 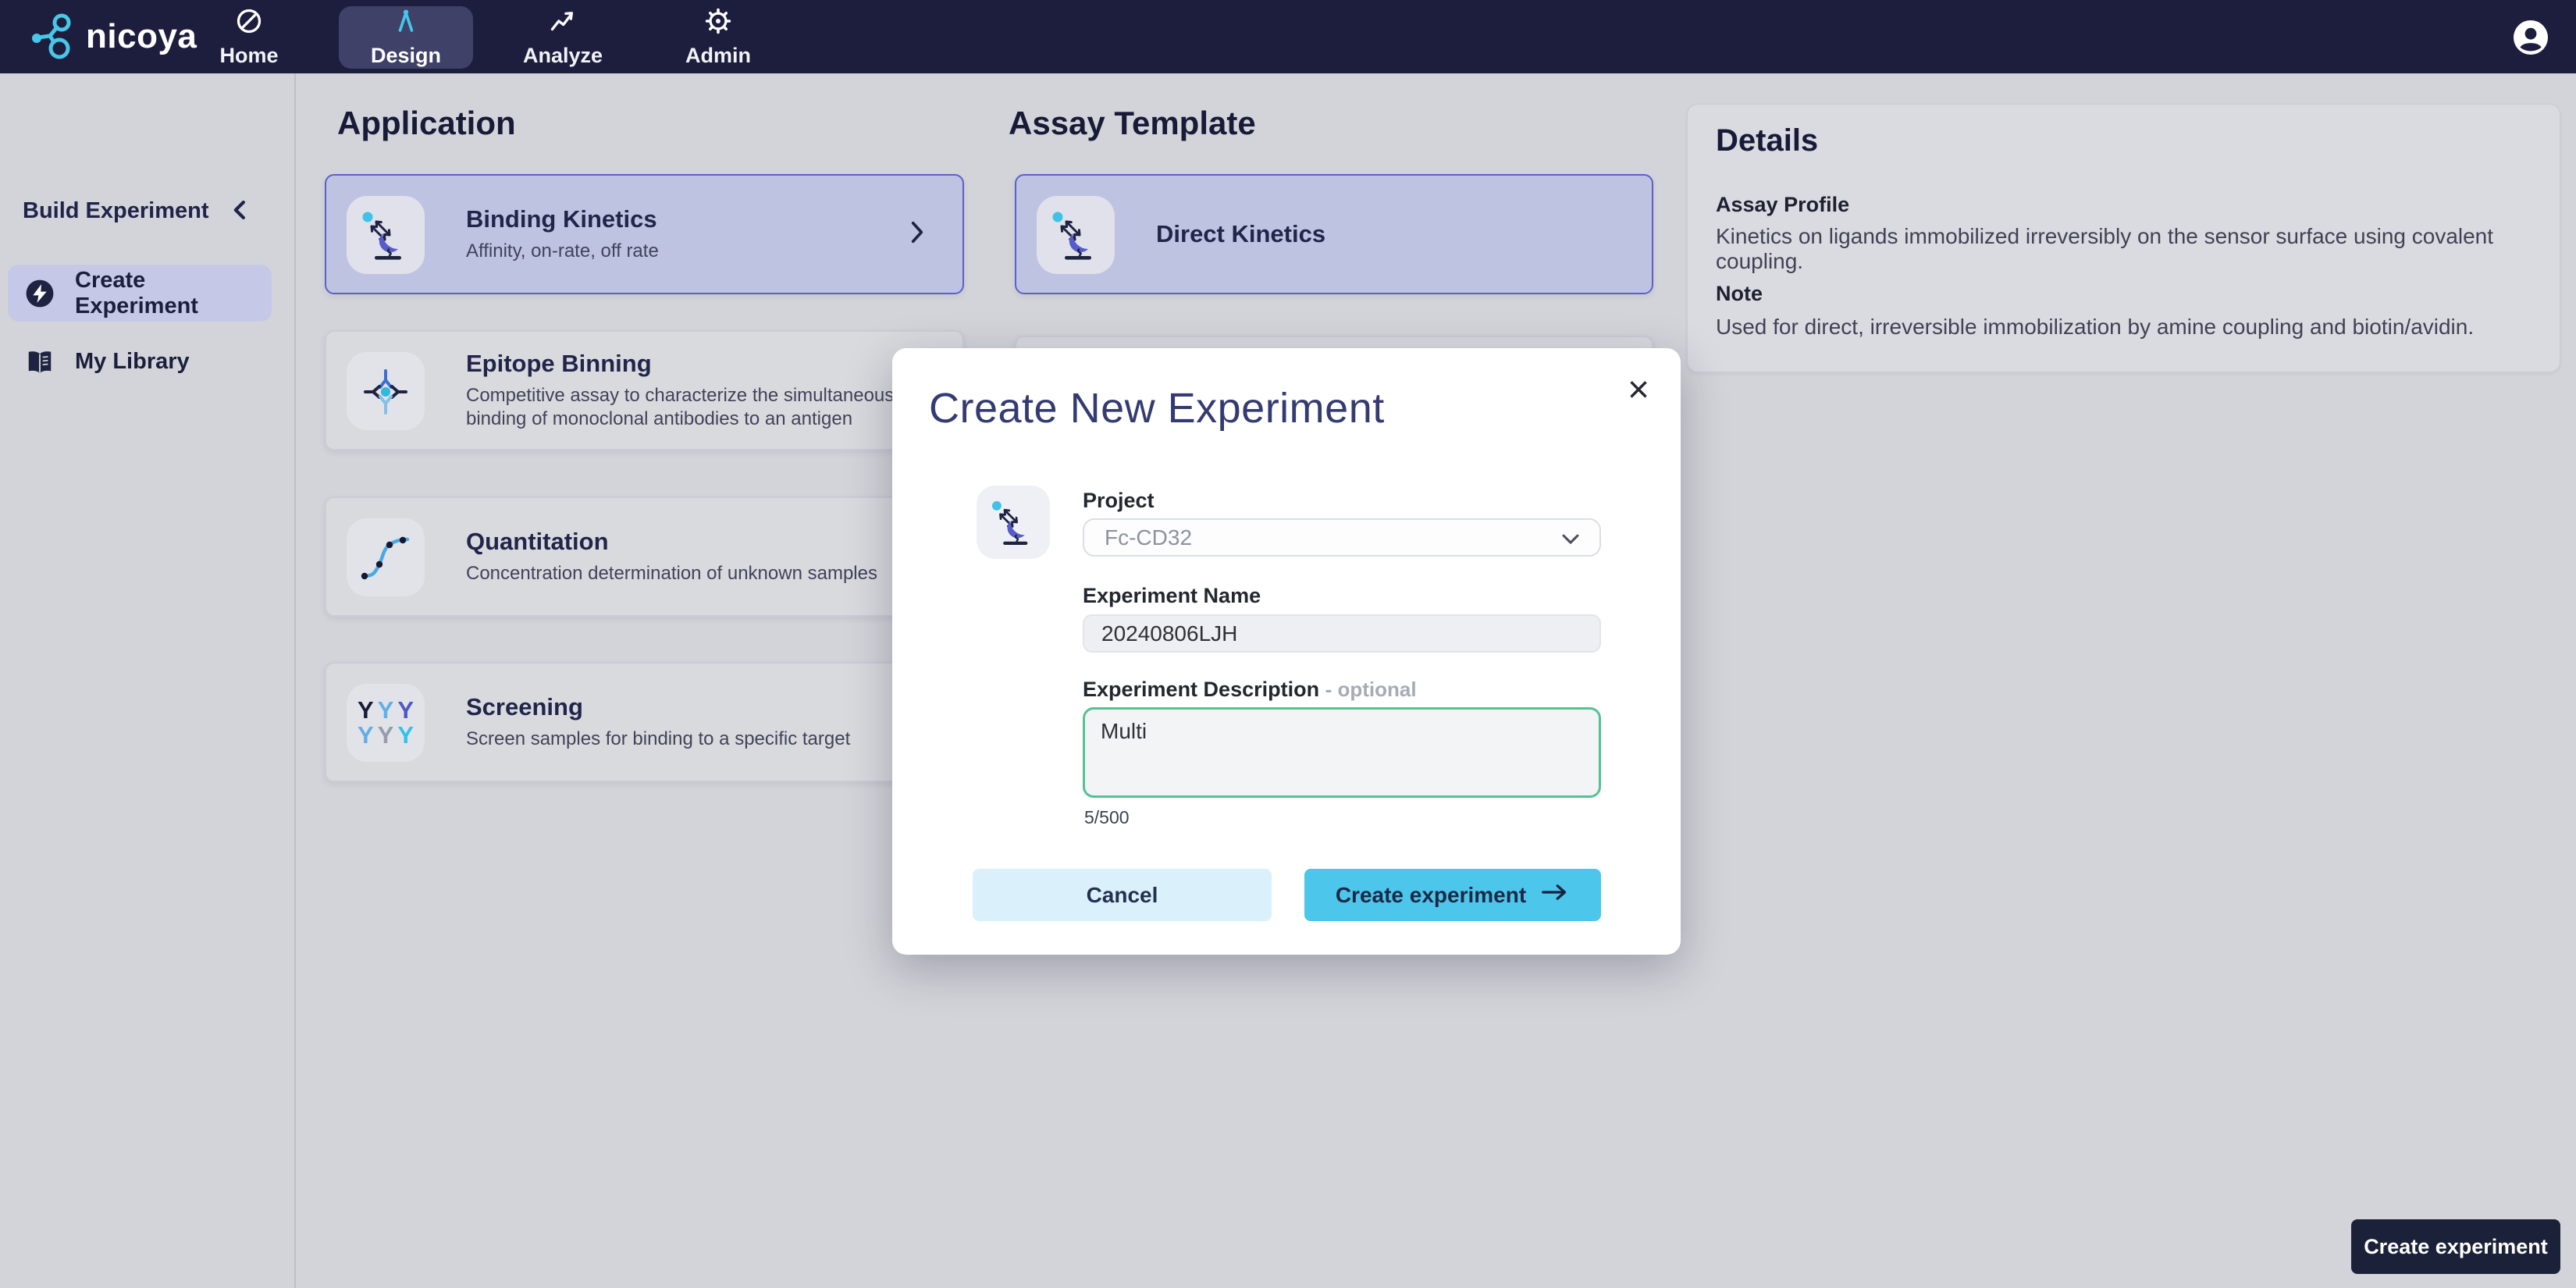 I want to click on footer-create-experiment-button: Create experiment, so click(x=2455, y=1246).